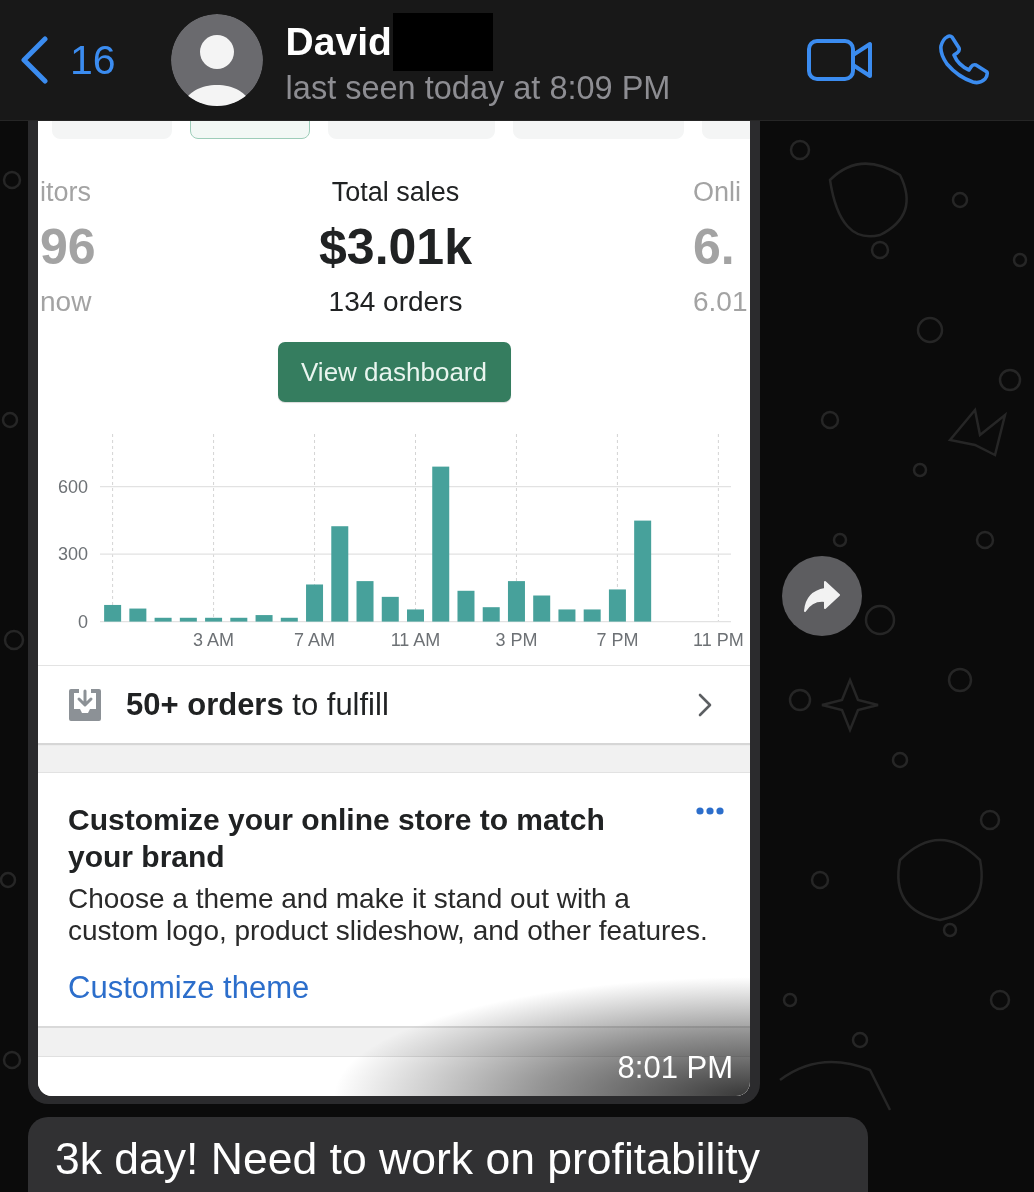 The height and width of the screenshot is (1192, 1034). I want to click on phone-icon, so click(964, 60).